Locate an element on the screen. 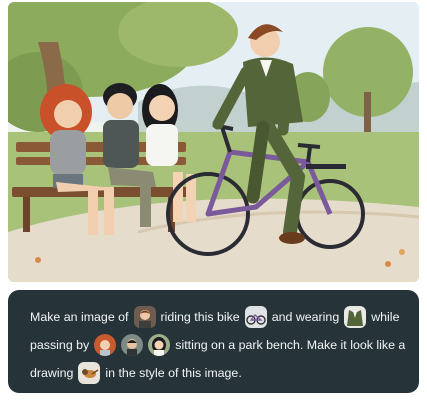 Image resolution: width=427 pixels, height=405 pixels. prompt-text: riding this bike is located at coordinates (200, 317).